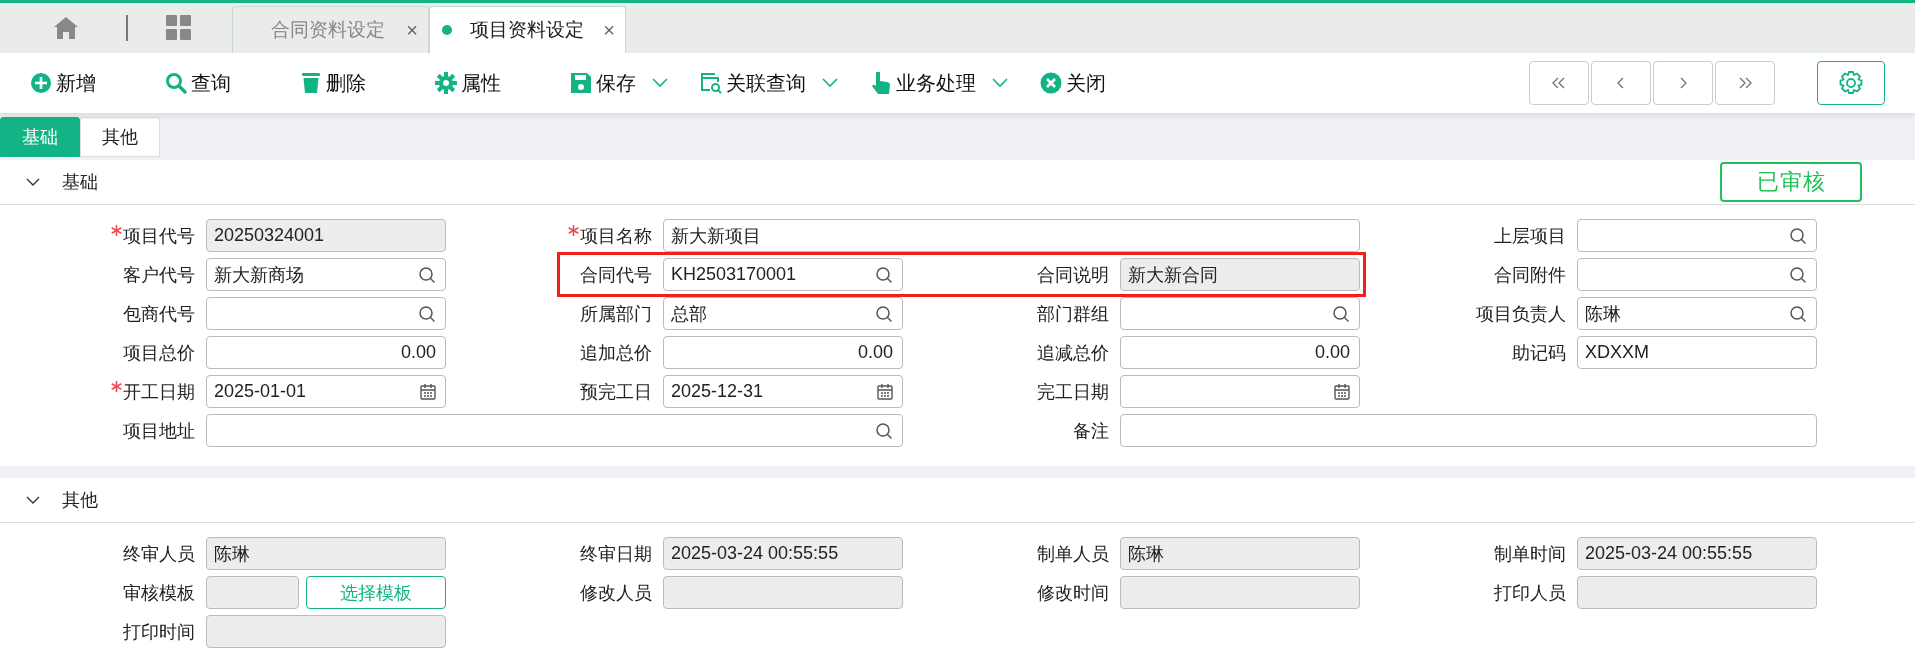 The height and width of the screenshot is (656, 1915). What do you see at coordinates (881, 83) in the screenshot?
I see `pointing-hand-icon` at bounding box center [881, 83].